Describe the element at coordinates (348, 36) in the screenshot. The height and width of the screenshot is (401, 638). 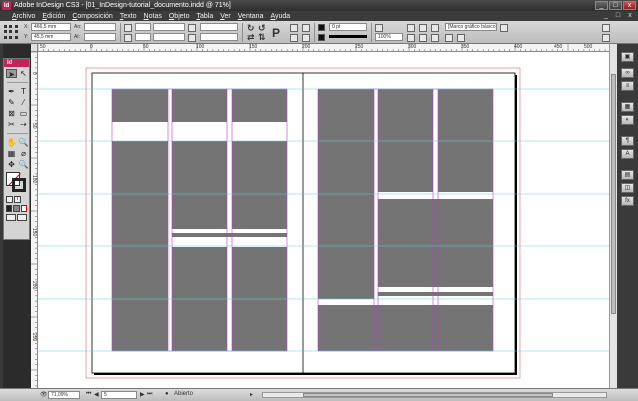
I see `stroke-type-selector` at that location.